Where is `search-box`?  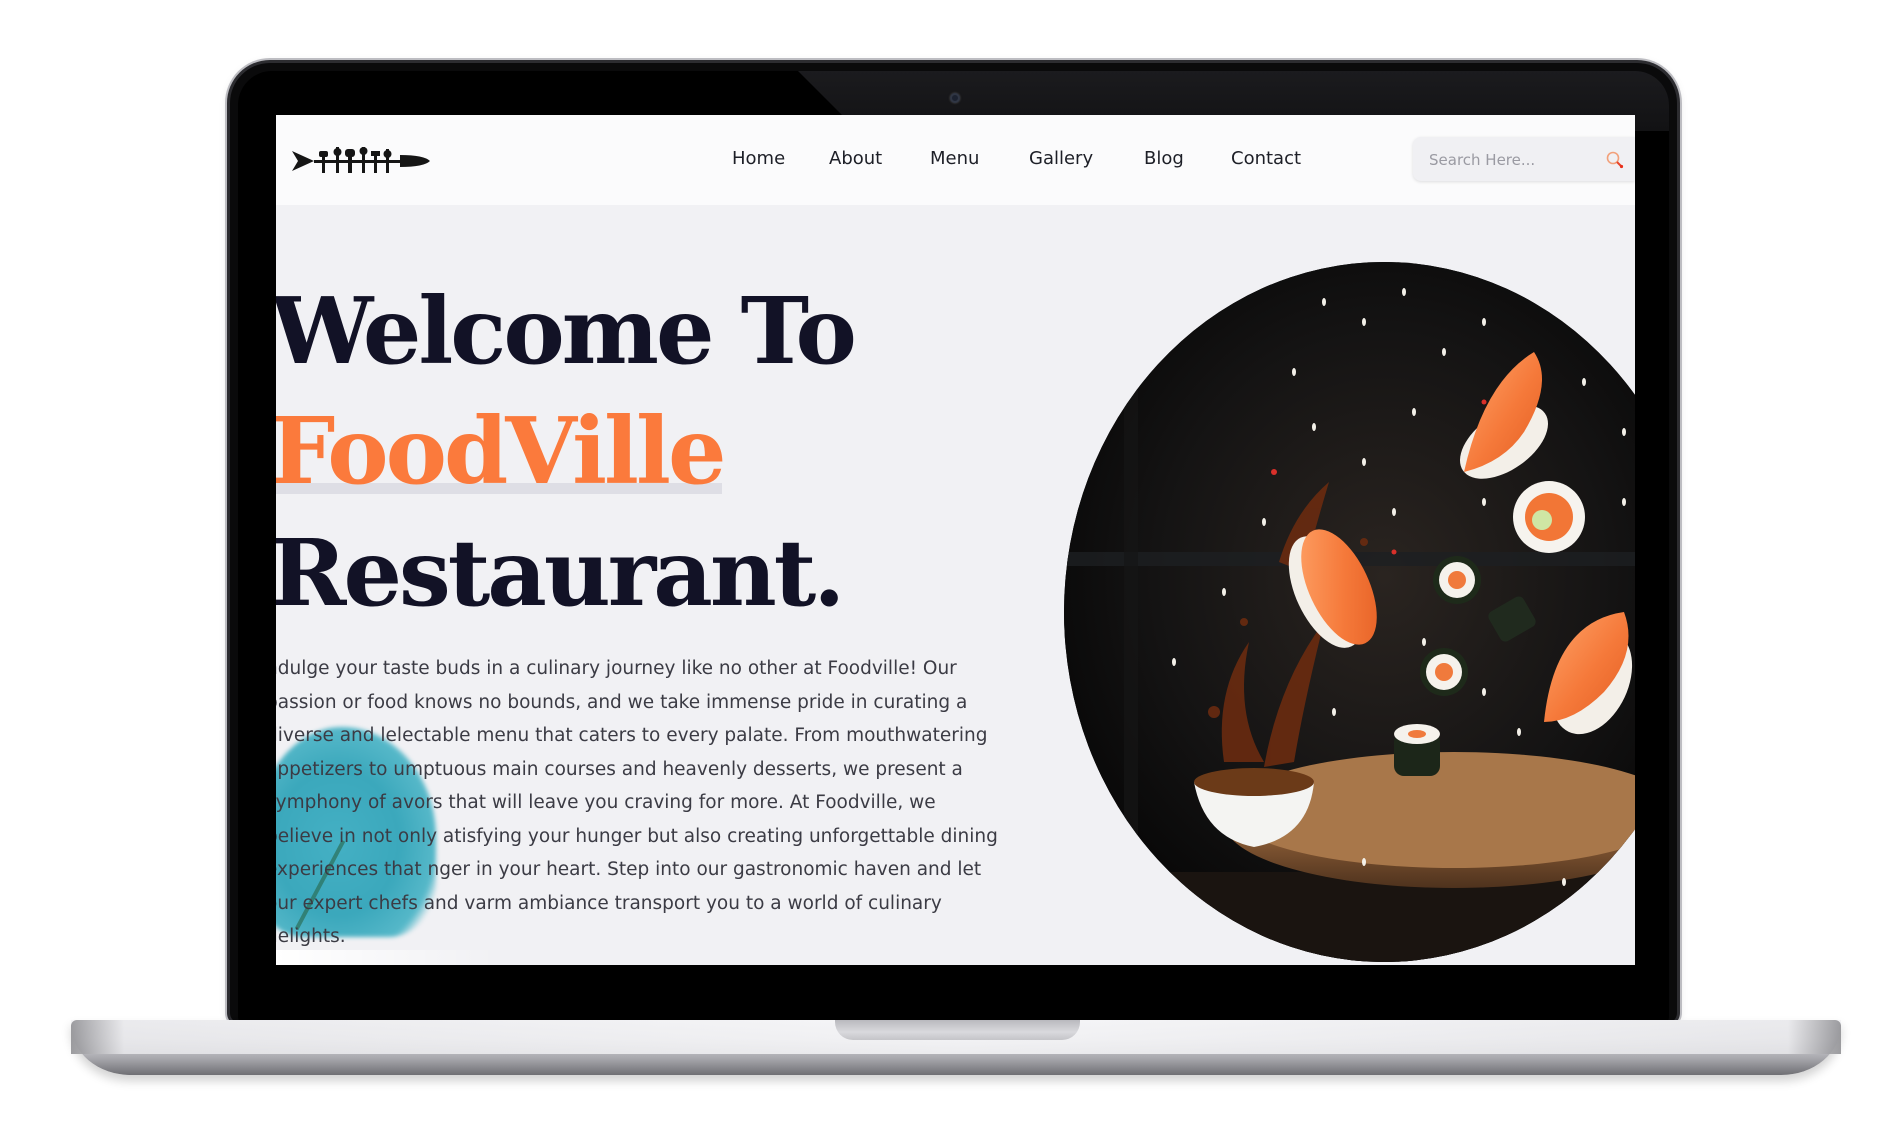
search-box is located at coordinates (1524, 159).